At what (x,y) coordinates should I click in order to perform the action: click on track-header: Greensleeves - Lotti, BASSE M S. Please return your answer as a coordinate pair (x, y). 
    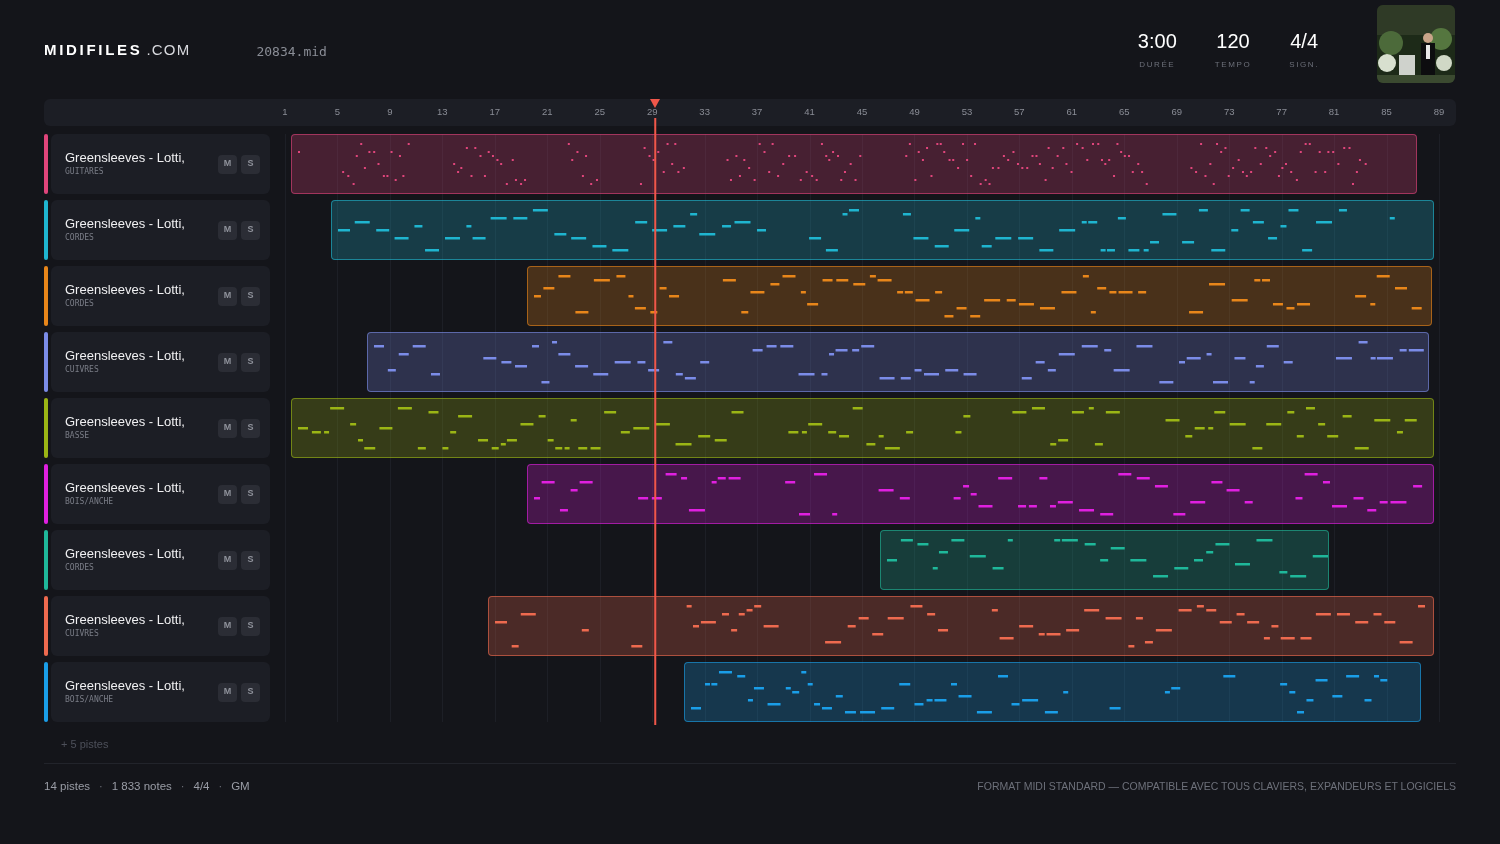
    Looking at the image, I should click on (160, 428).